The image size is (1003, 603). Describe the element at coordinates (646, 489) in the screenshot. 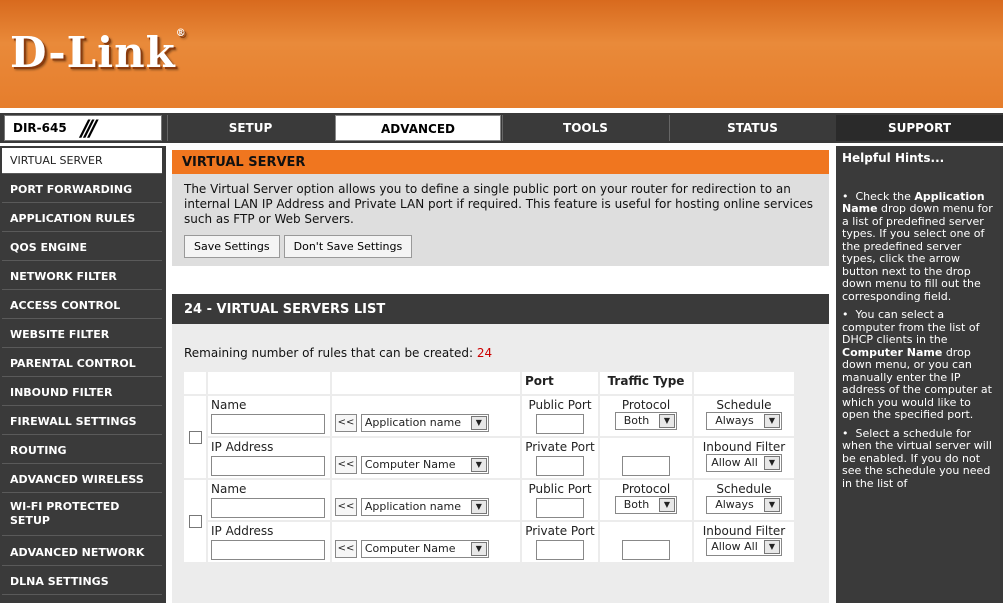

I see `protocol-label: Protocol` at that location.